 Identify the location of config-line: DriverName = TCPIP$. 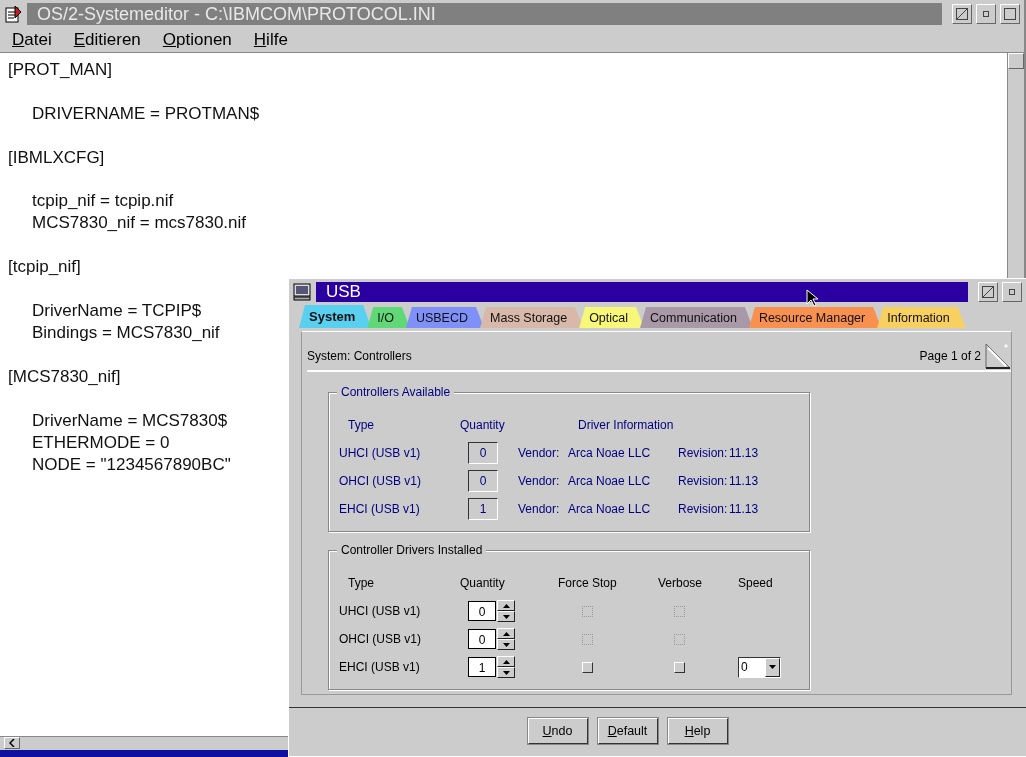
(117, 311).